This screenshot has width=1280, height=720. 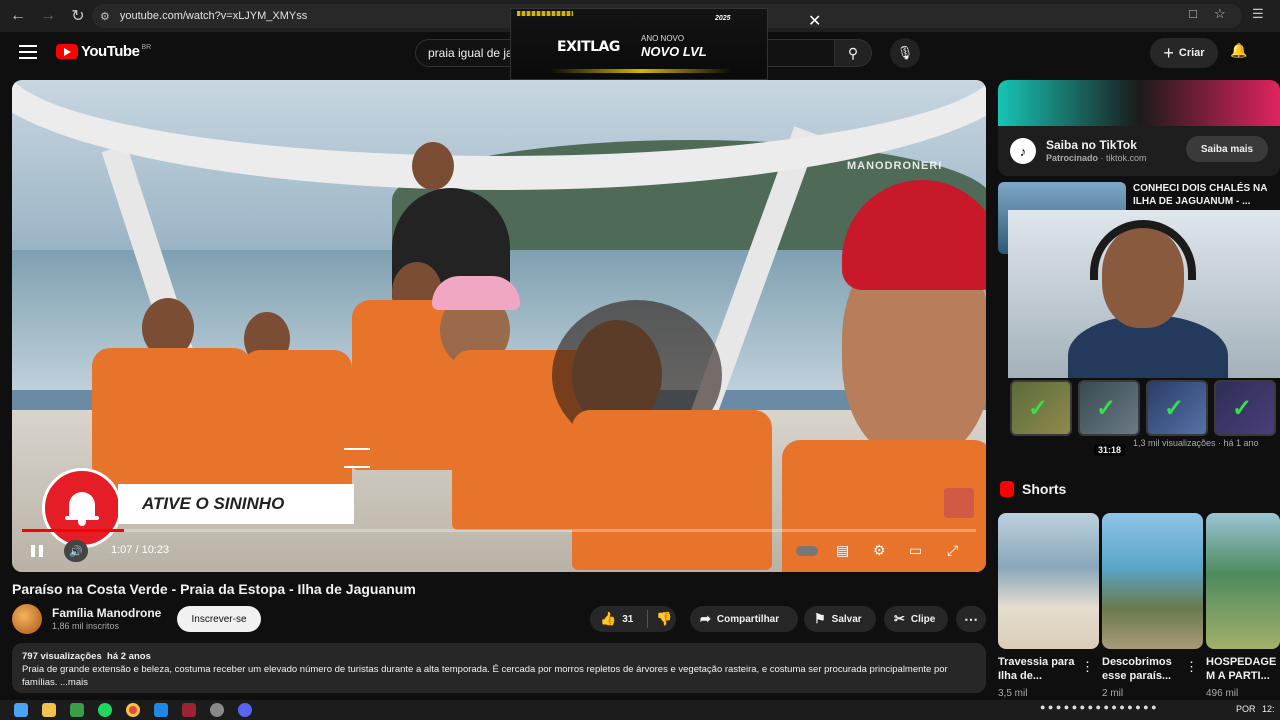 I want to click on pause-button, so click(x=37, y=551).